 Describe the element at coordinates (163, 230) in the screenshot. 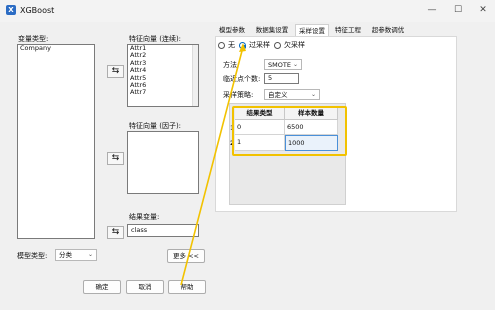

I see `result-field: class` at that location.